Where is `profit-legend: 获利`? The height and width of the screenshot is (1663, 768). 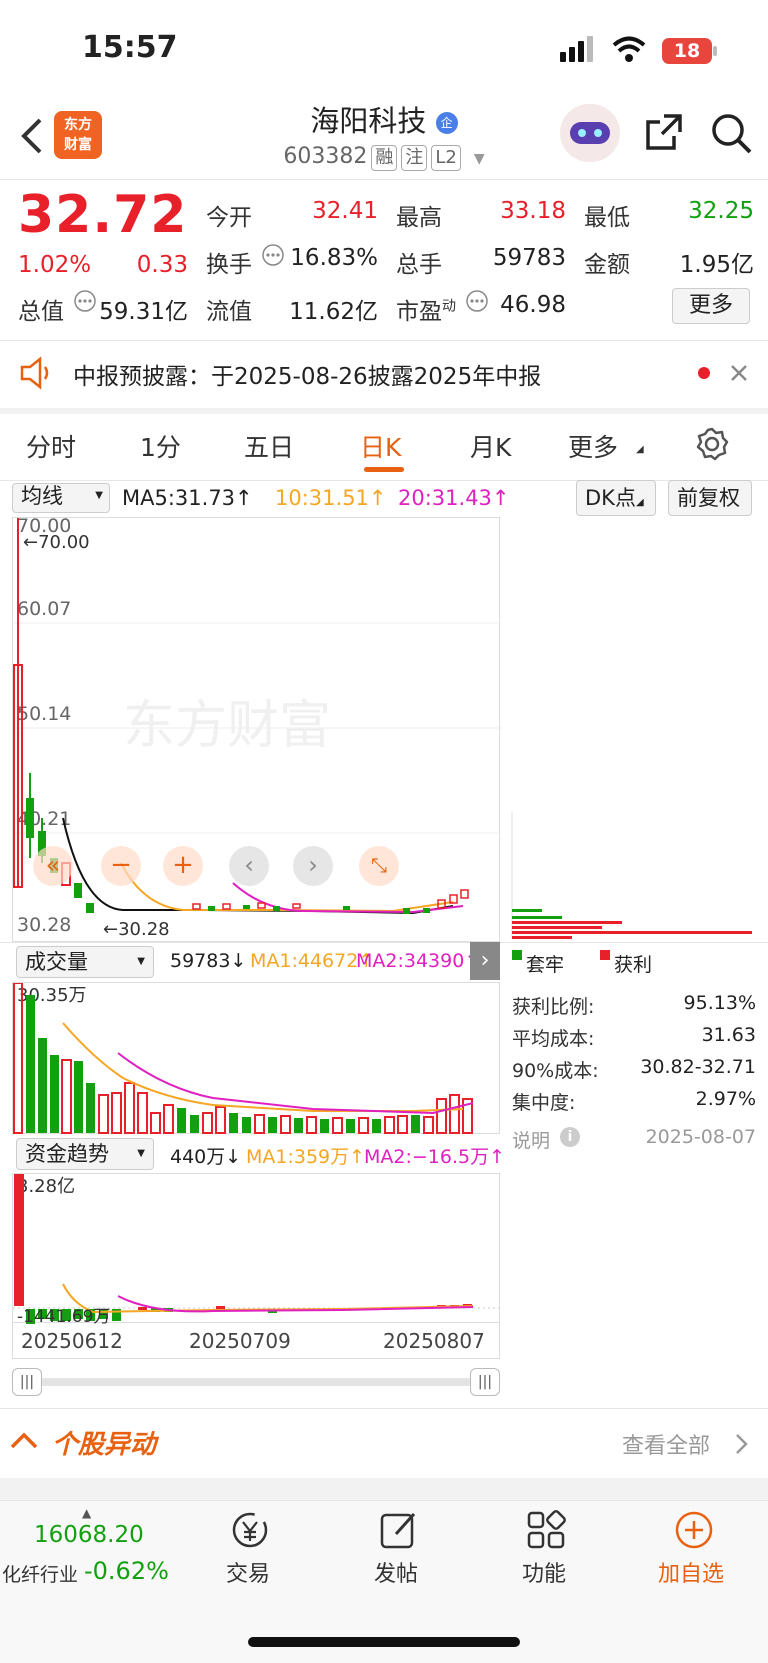 profit-legend: 获利 is located at coordinates (633, 965).